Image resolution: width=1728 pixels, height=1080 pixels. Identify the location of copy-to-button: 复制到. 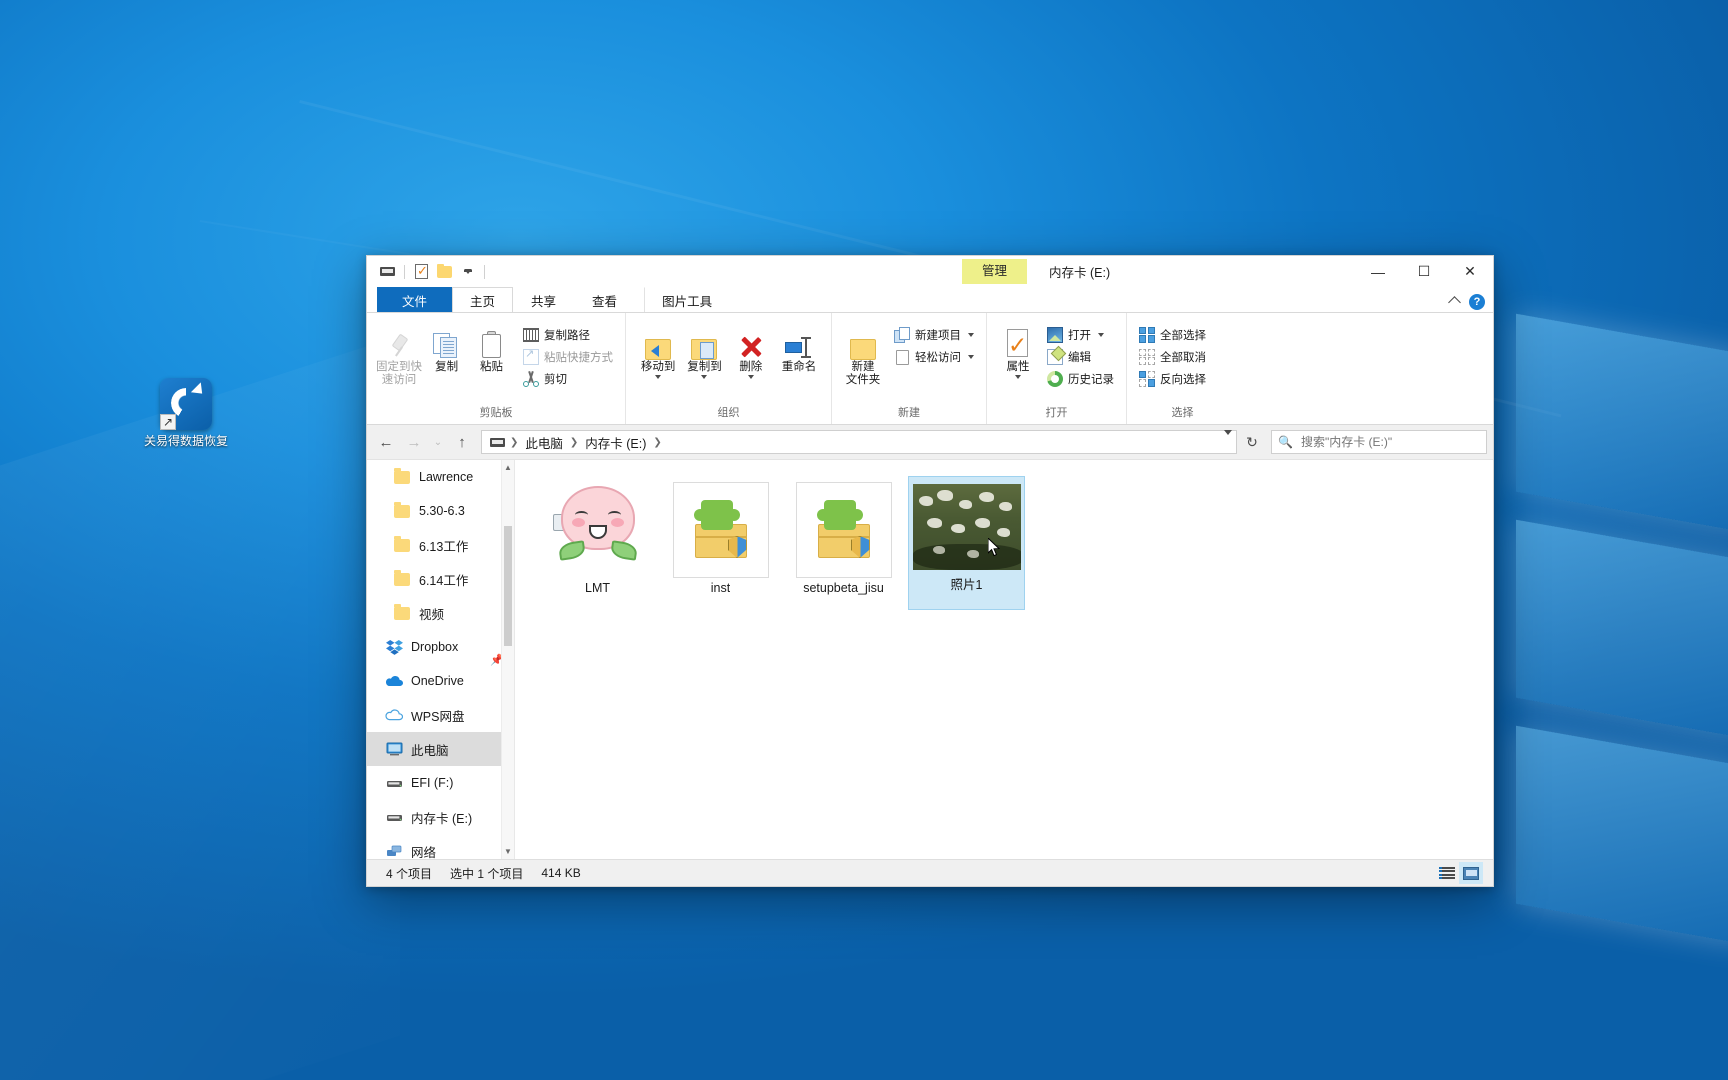
(704, 350).